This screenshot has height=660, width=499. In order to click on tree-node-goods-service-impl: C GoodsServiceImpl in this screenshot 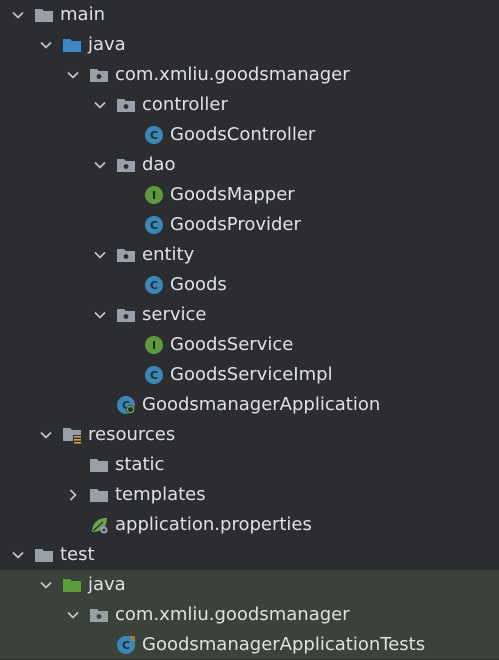, I will do `click(249, 375)`.